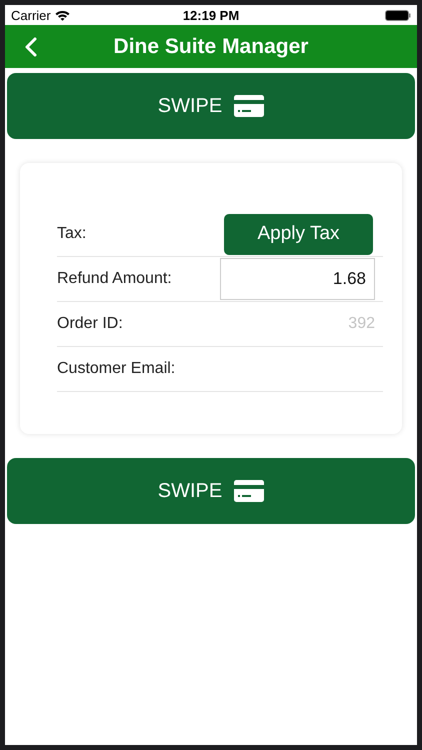 This screenshot has height=750, width=422. Describe the element at coordinates (90, 324) in the screenshot. I see `field-label: Order ID:` at that location.